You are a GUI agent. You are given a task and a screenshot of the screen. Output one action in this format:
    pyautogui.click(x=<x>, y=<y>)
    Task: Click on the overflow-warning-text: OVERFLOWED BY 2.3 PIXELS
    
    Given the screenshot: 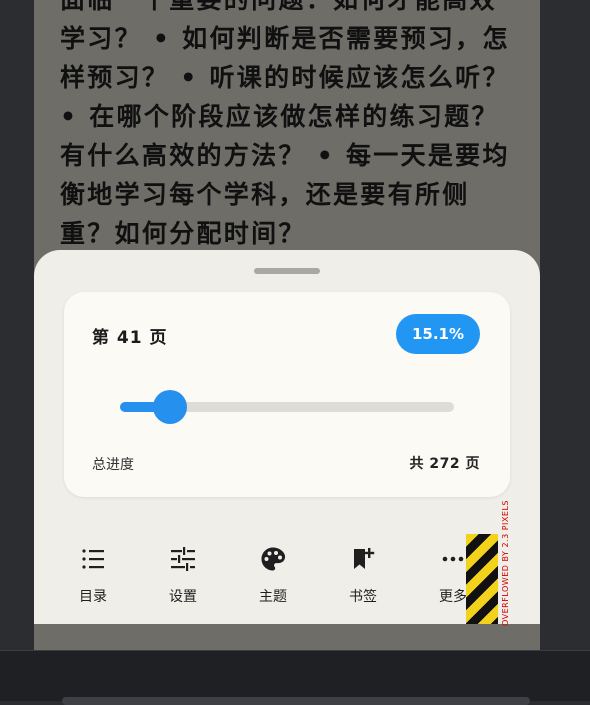 What is the action you would take?
    pyautogui.click(x=505, y=563)
    